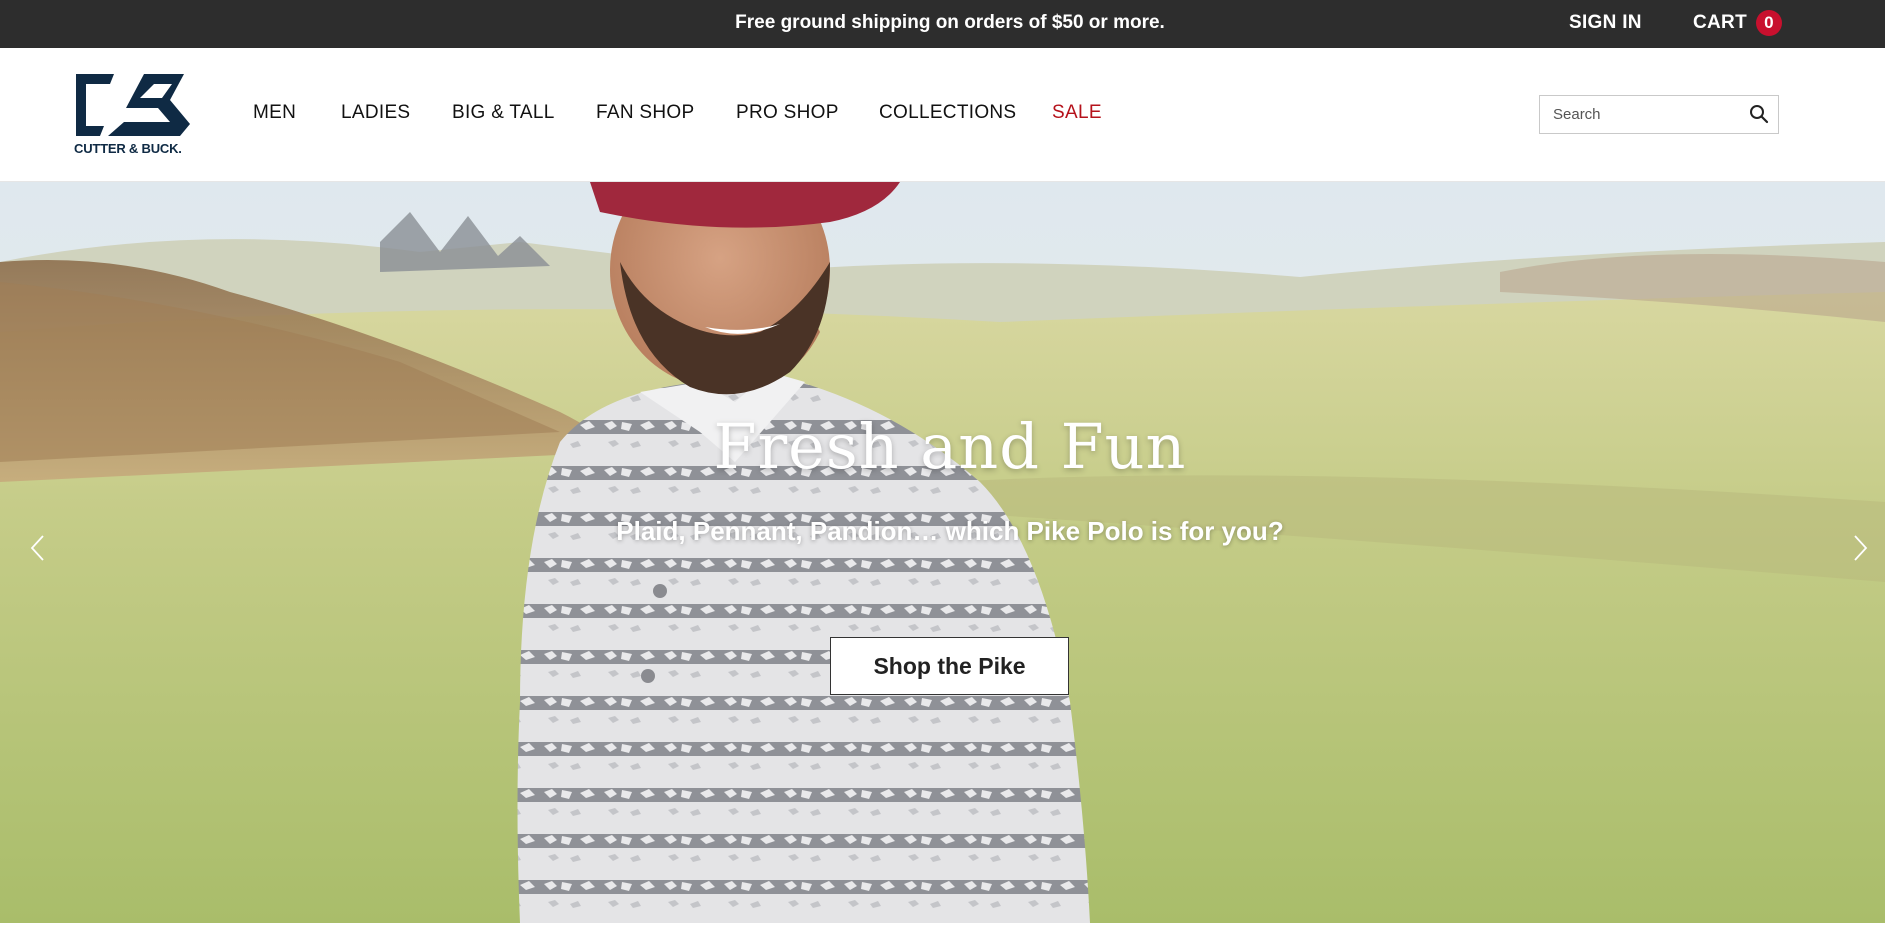  I want to click on nav-item-men: MEN, so click(274, 113).